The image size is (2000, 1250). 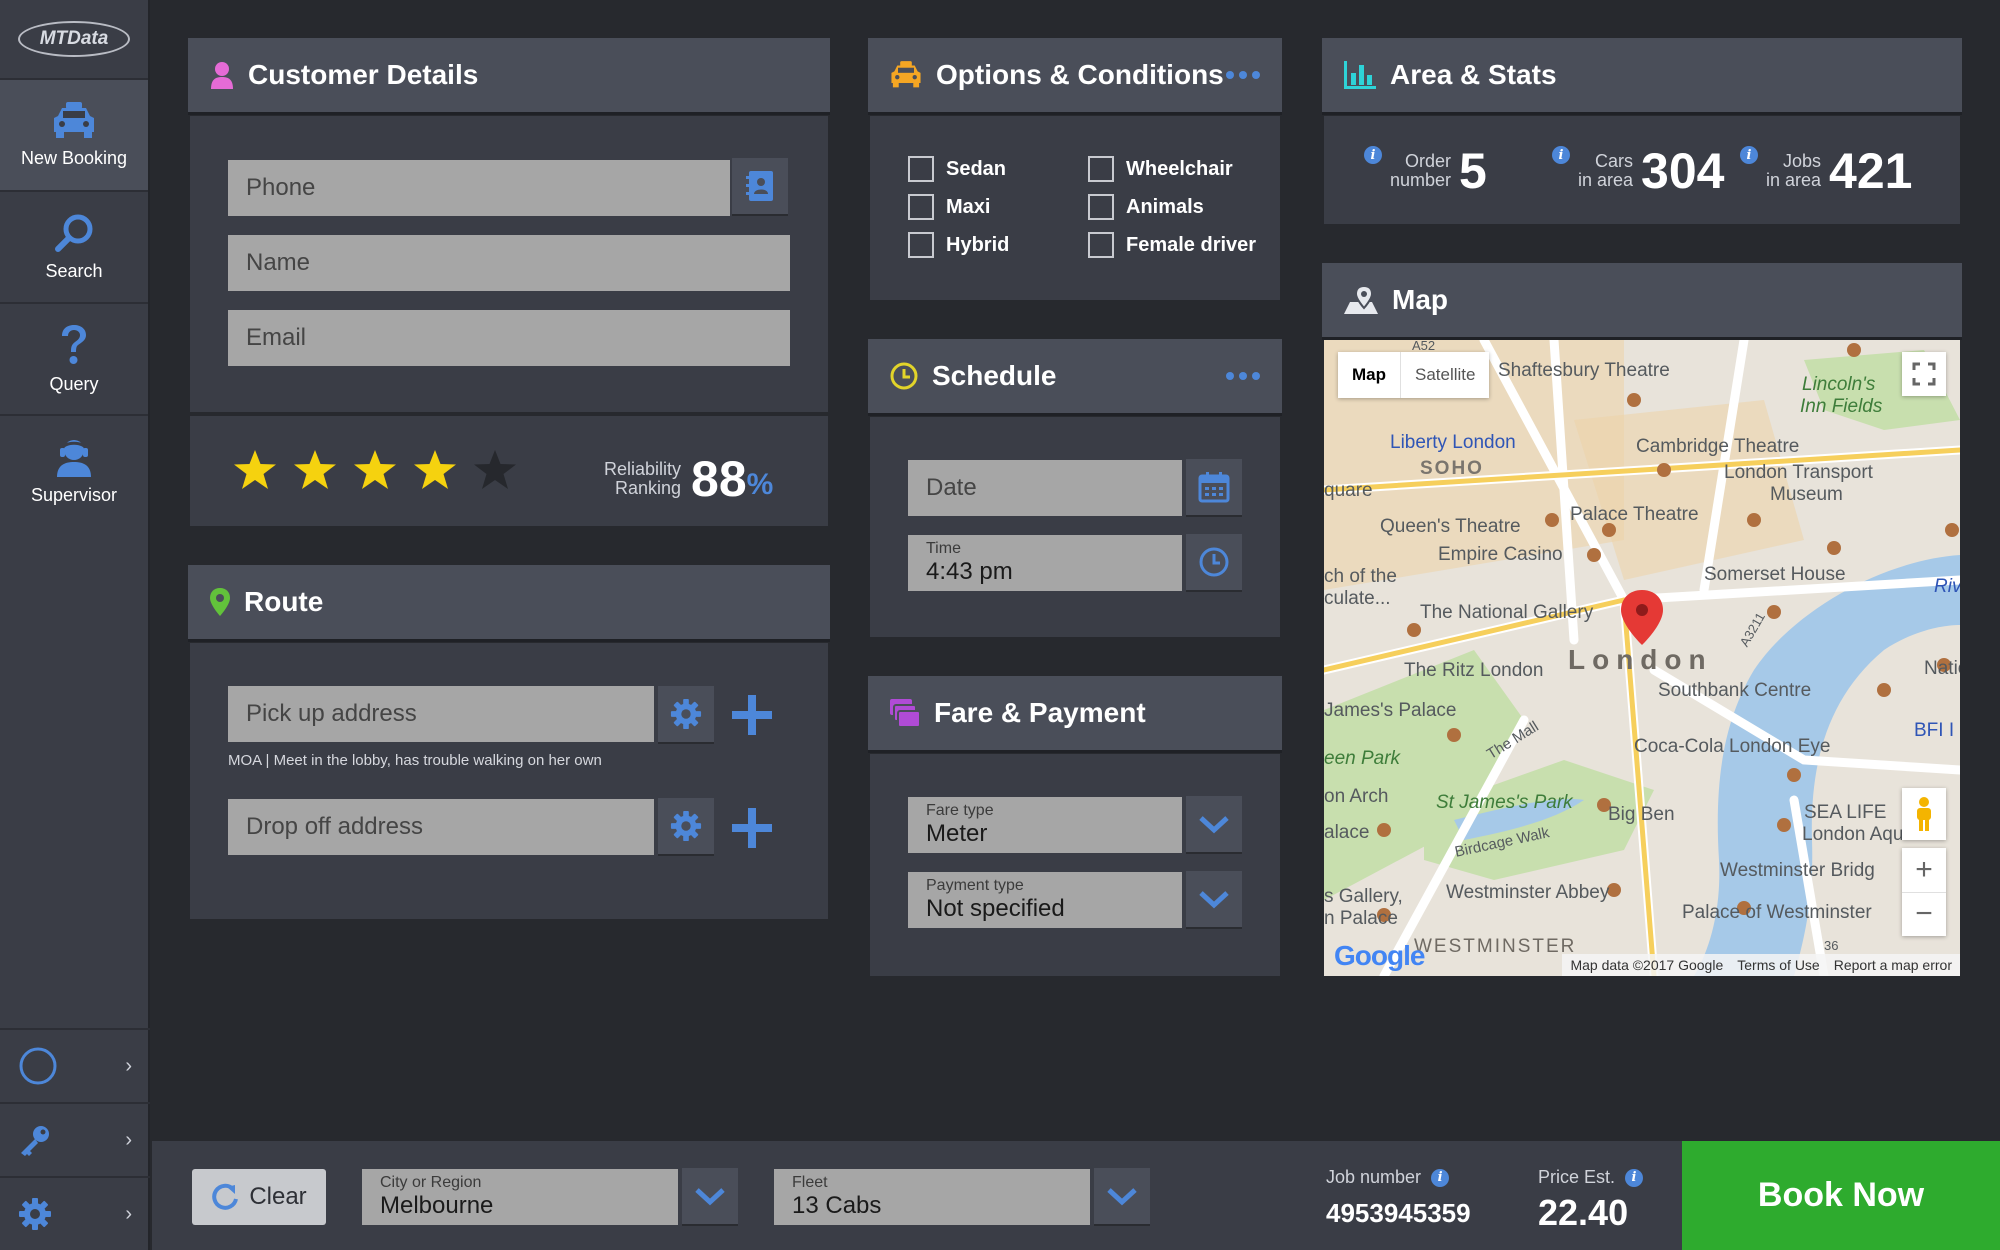 What do you see at coordinates (932, 1197) in the screenshot?
I see `fleet-select: Fleet 13 Cabs` at bounding box center [932, 1197].